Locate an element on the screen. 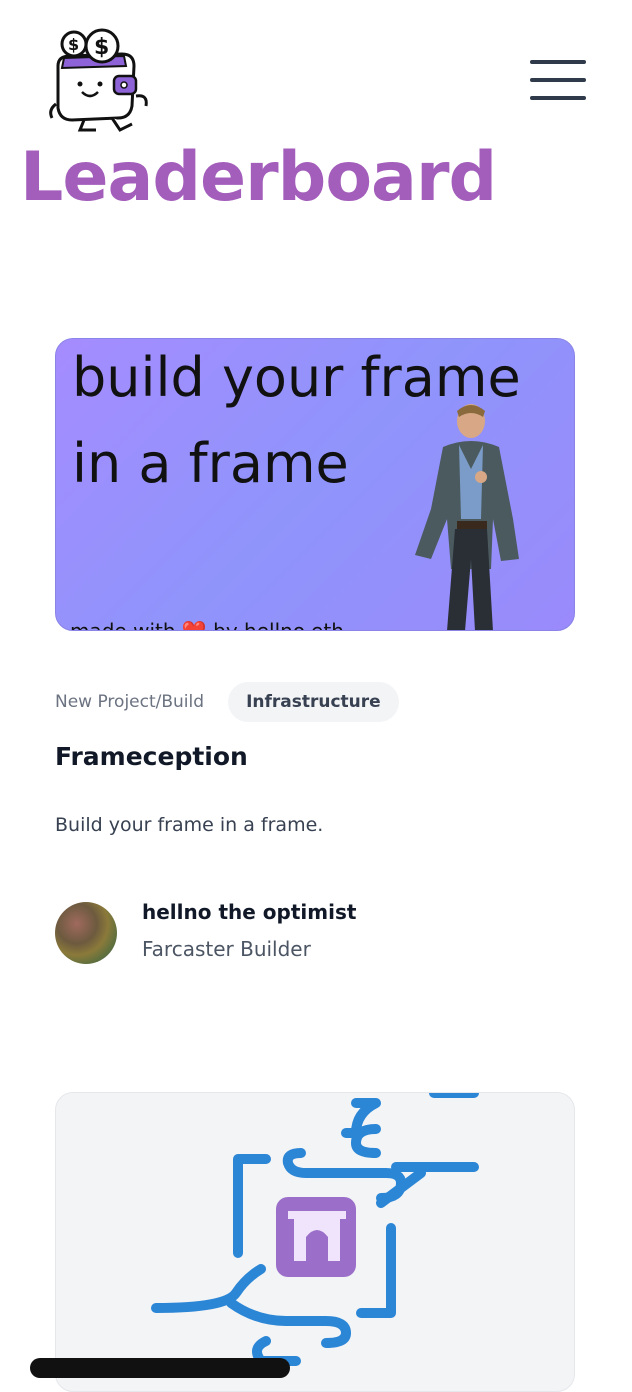  bottom-nav-bar is located at coordinates (160, 1368).